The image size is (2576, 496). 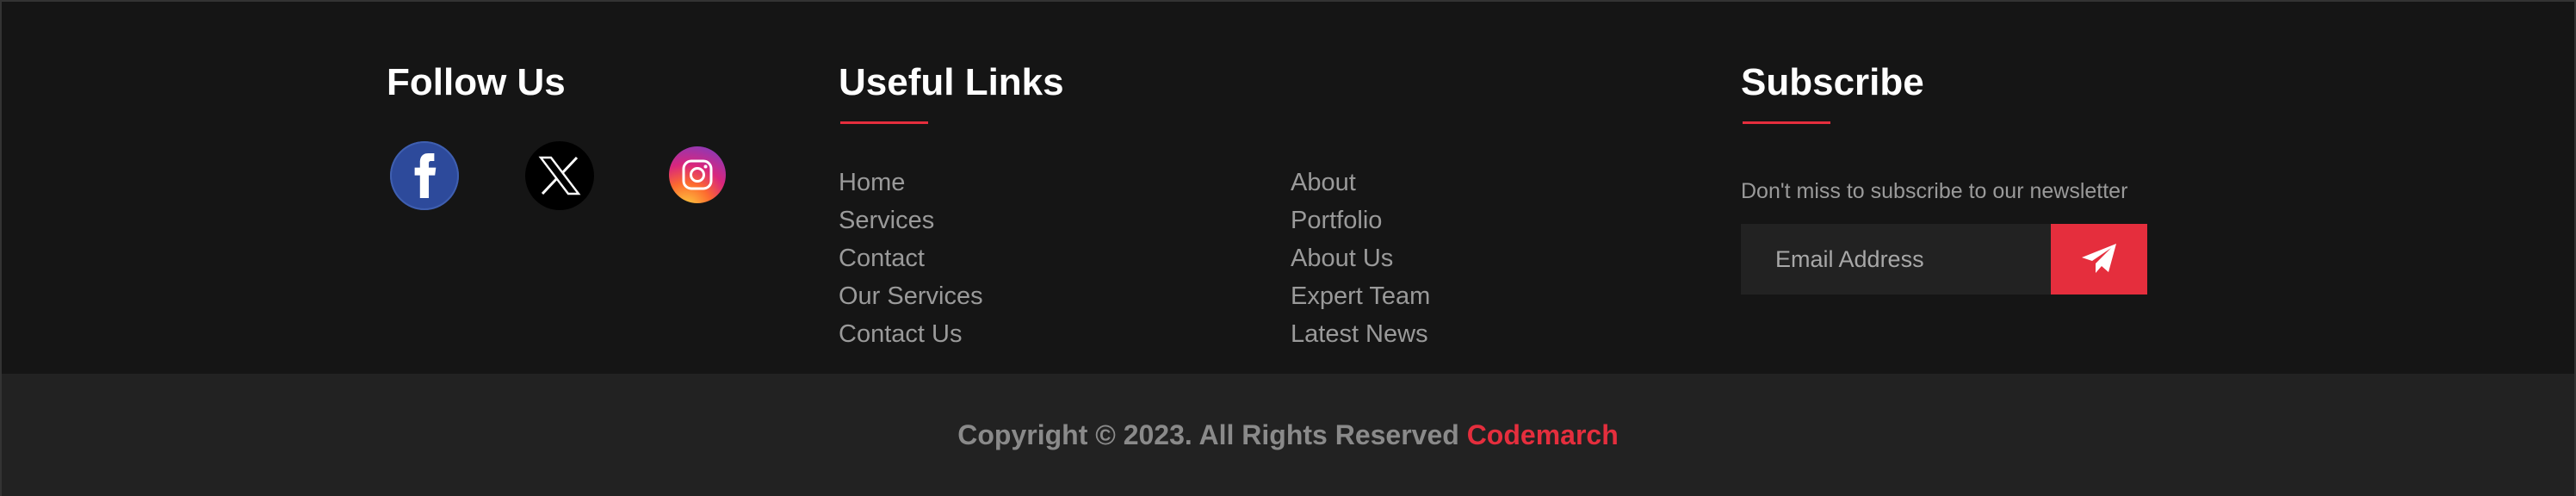 What do you see at coordinates (1360, 296) in the screenshot?
I see `link-expert-team: Expert Team` at bounding box center [1360, 296].